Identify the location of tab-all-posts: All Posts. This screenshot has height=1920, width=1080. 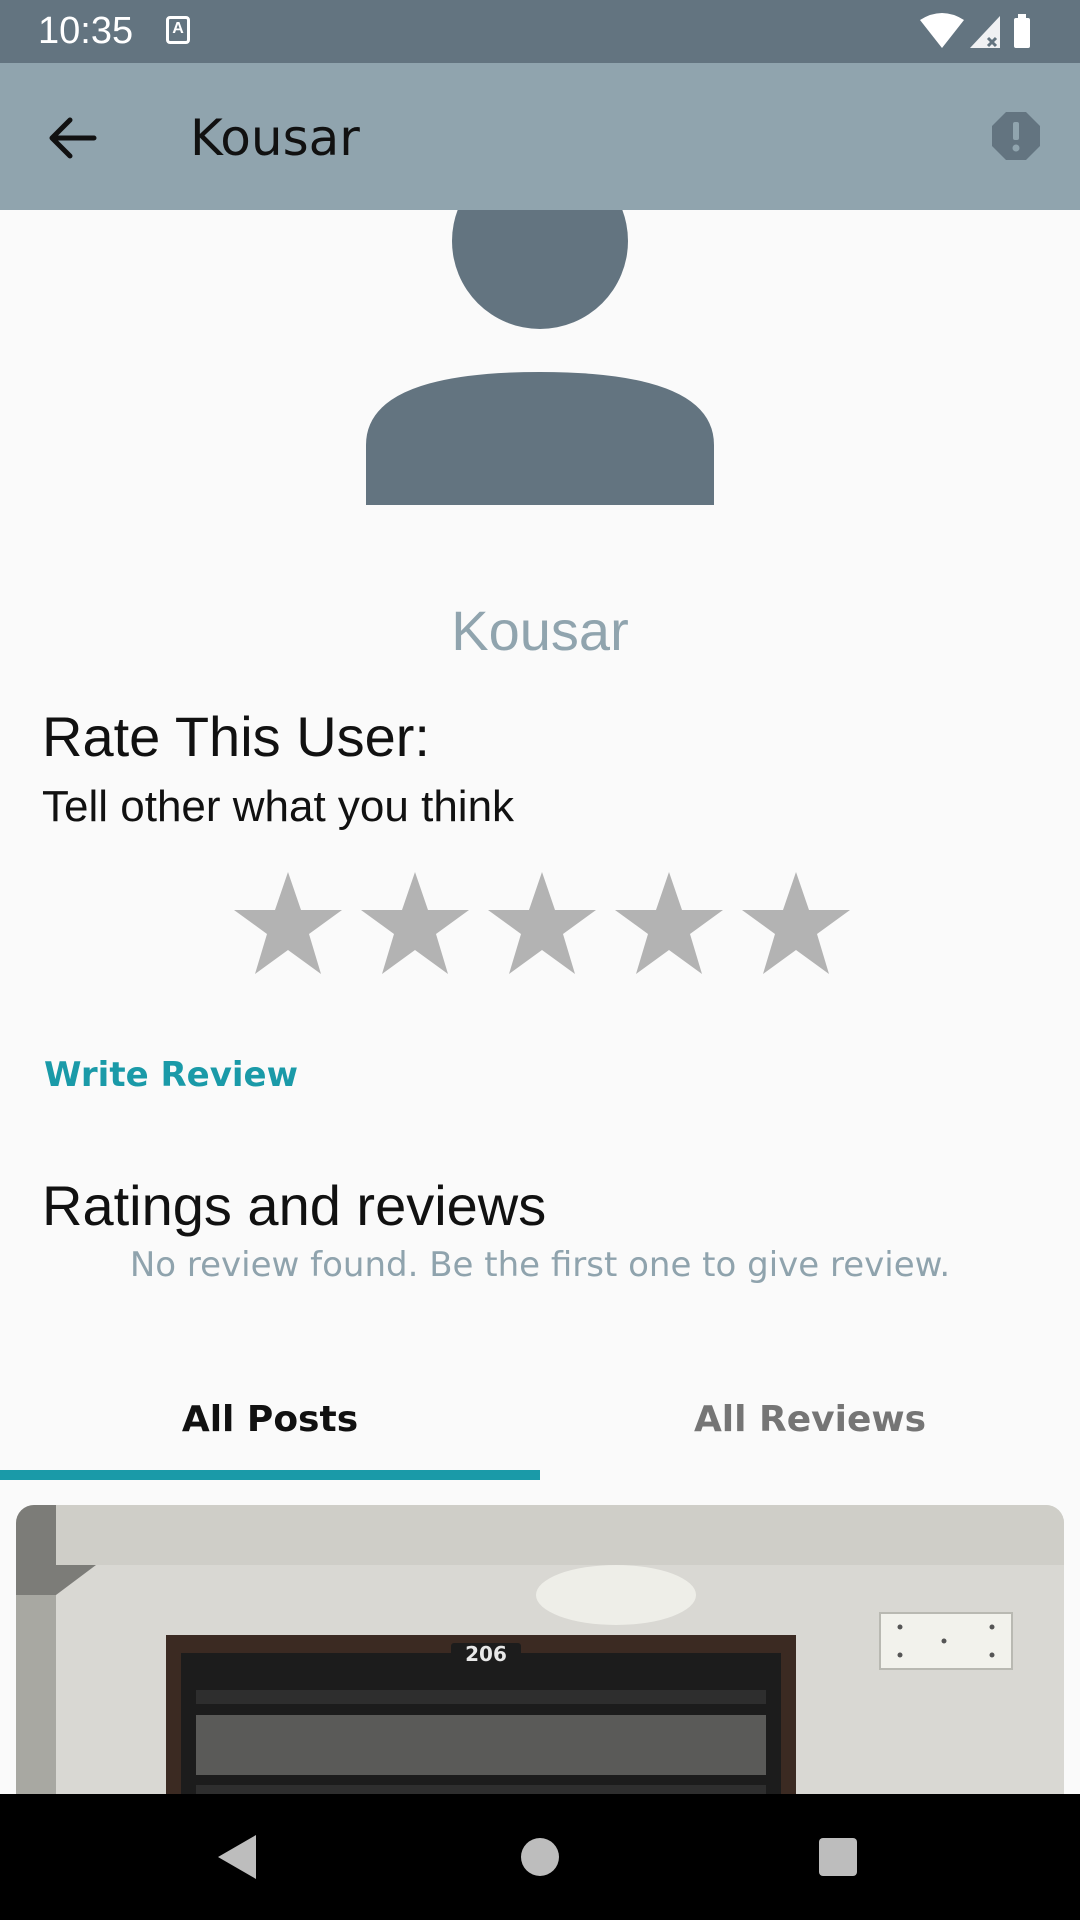
(270, 1430).